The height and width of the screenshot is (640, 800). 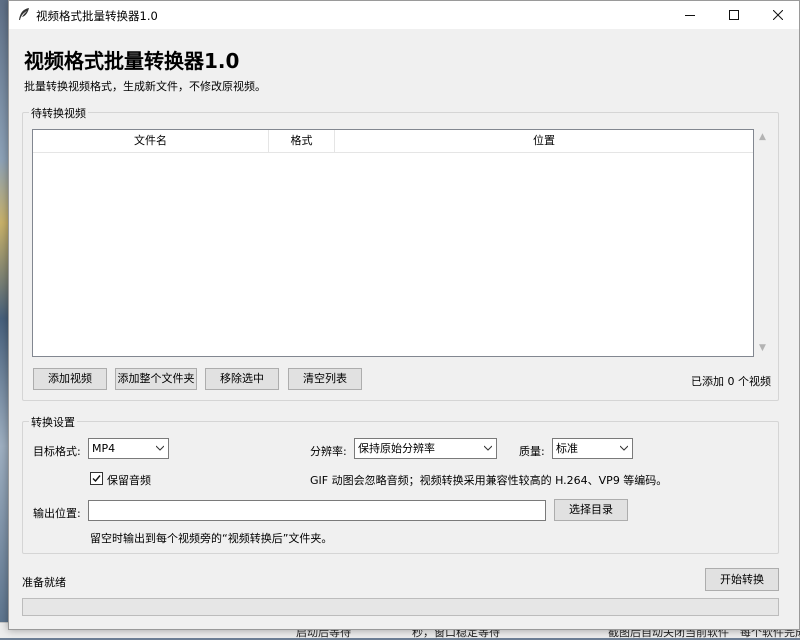 What do you see at coordinates (302, 141) in the screenshot?
I see `column-header-format: 格式` at bounding box center [302, 141].